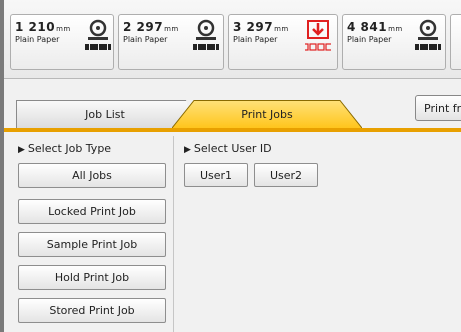  I want to click on tab-job-list: Job List, so click(105, 114).